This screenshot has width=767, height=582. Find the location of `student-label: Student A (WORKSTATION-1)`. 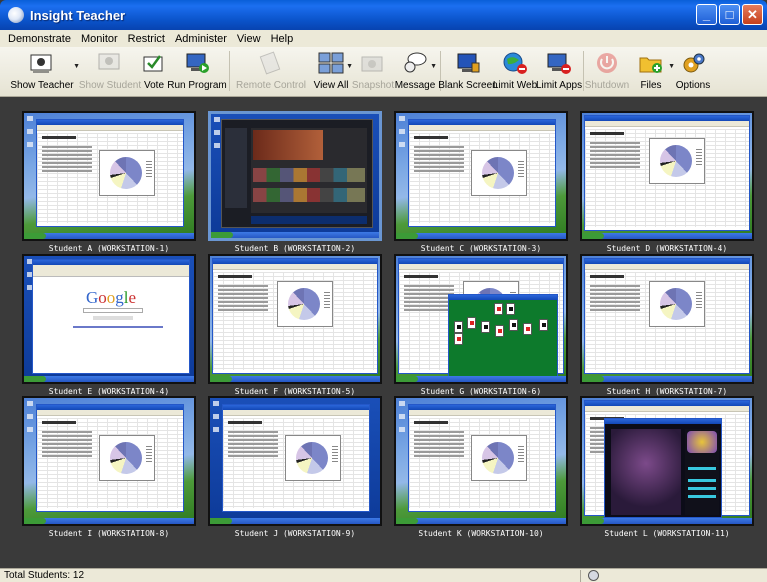

student-label: Student A (WORKSTATION-1) is located at coordinates (109, 248).